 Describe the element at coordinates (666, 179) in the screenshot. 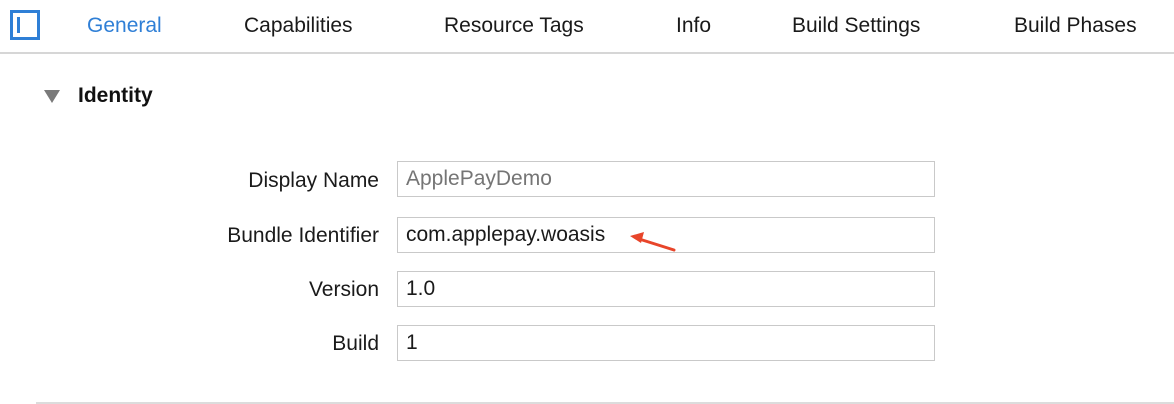

I see `display-name-field` at that location.